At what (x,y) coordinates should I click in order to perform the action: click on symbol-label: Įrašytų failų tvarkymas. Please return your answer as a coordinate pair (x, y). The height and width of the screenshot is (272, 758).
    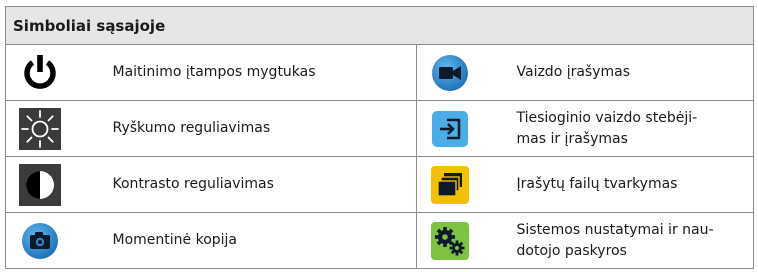
    Looking at the image, I should click on (635, 184).